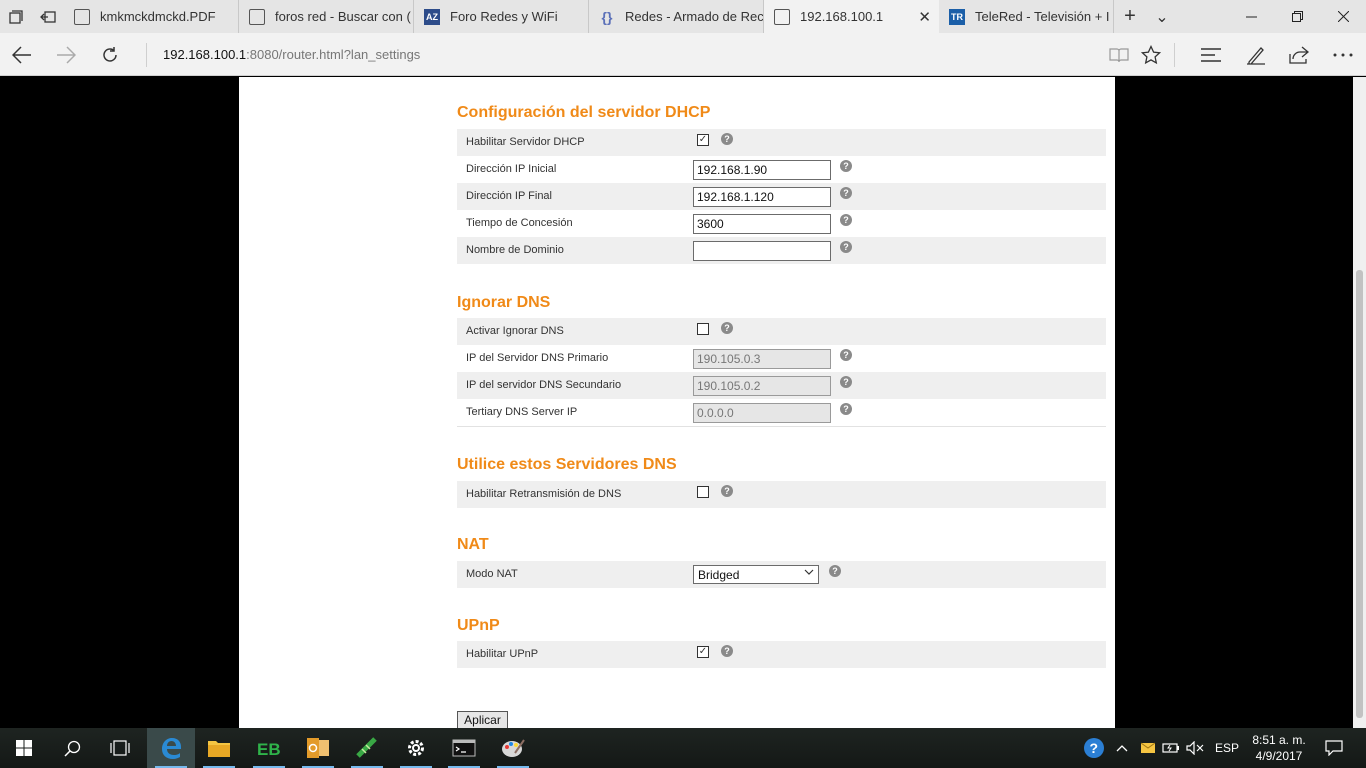 Image resolution: width=1366 pixels, height=768 pixels. What do you see at coordinates (333, 54) in the screenshot?
I see `url-path: :8080/router.html?lan_settings` at bounding box center [333, 54].